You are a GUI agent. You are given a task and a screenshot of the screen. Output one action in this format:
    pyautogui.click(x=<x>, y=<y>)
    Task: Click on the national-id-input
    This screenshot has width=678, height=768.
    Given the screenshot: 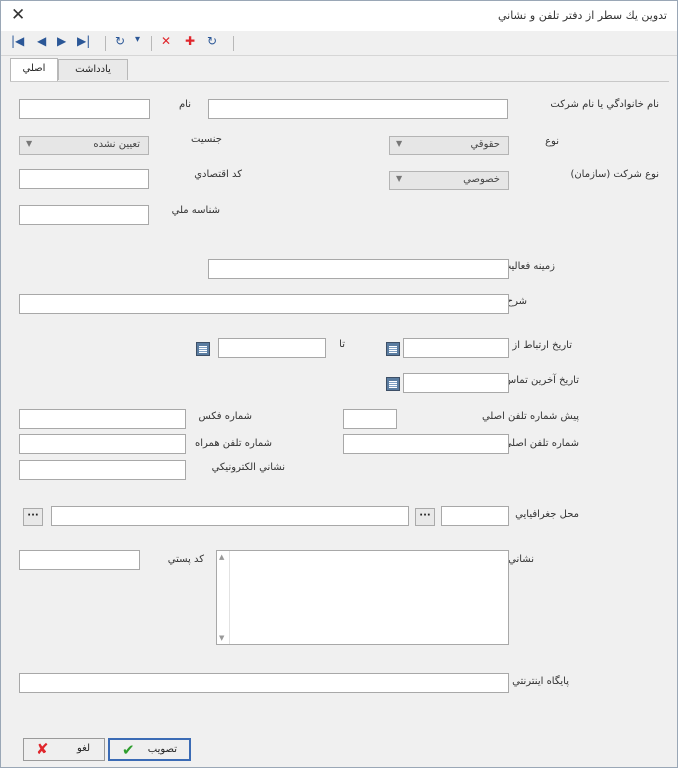 What is the action you would take?
    pyautogui.click(x=84, y=215)
    